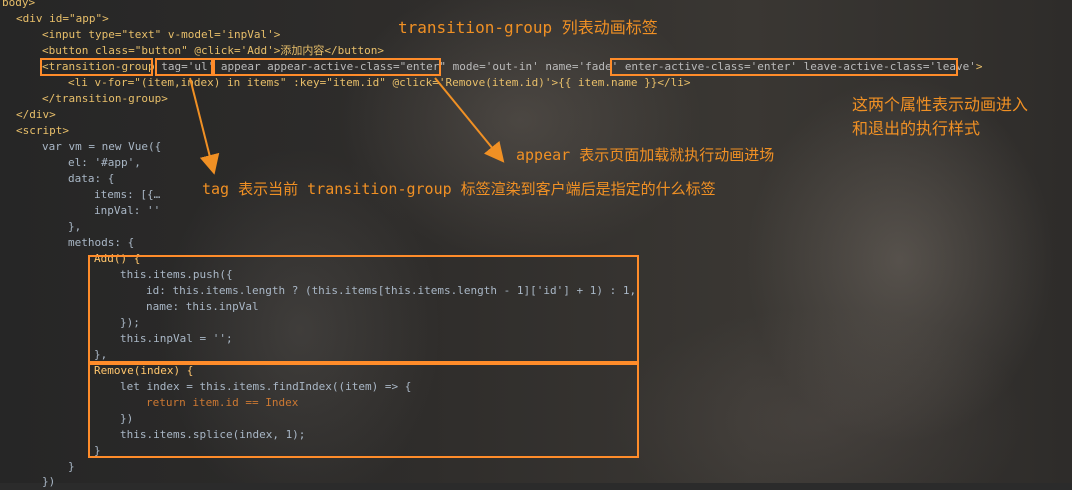 Image resolution: width=1072 pixels, height=490 pixels. I want to click on annotation-arrows, so click(347, 126).